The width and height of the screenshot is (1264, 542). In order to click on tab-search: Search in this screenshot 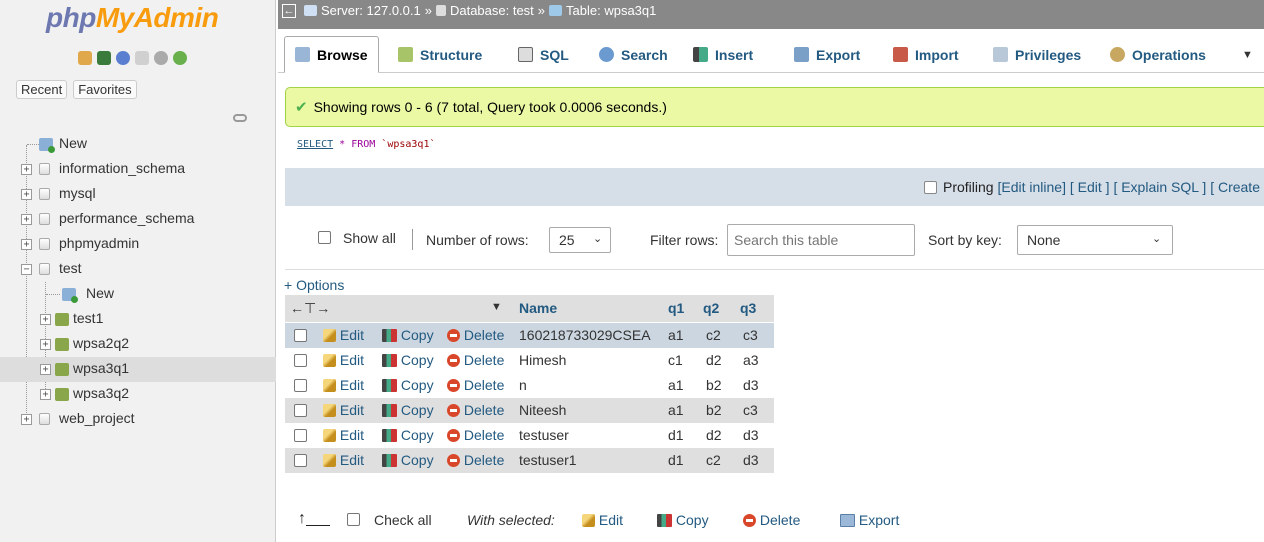, I will do `click(633, 54)`.